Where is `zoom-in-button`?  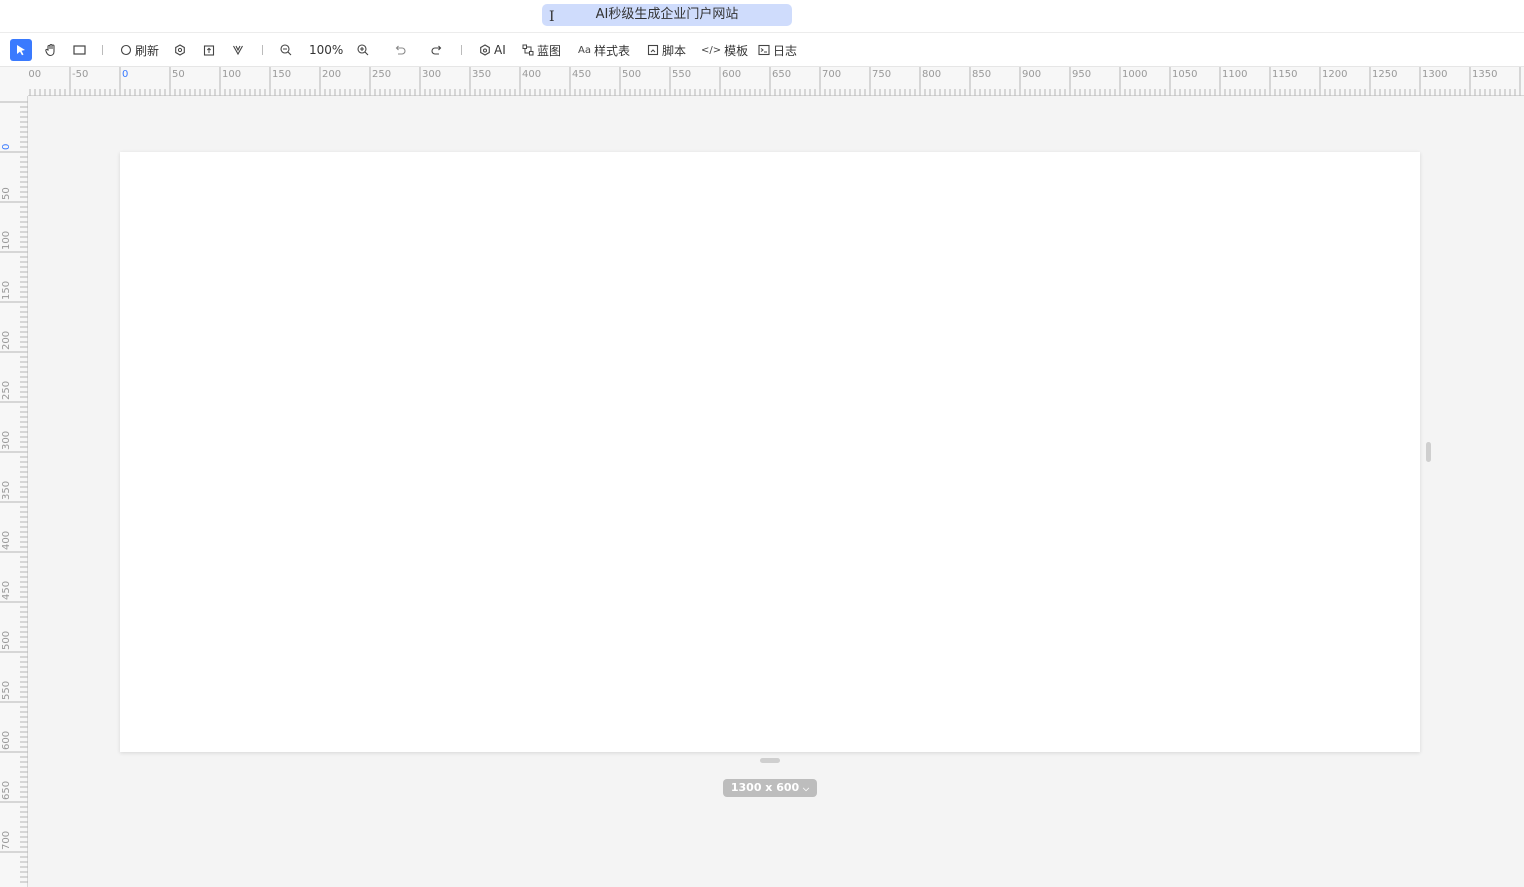
zoom-in-button is located at coordinates (363, 50).